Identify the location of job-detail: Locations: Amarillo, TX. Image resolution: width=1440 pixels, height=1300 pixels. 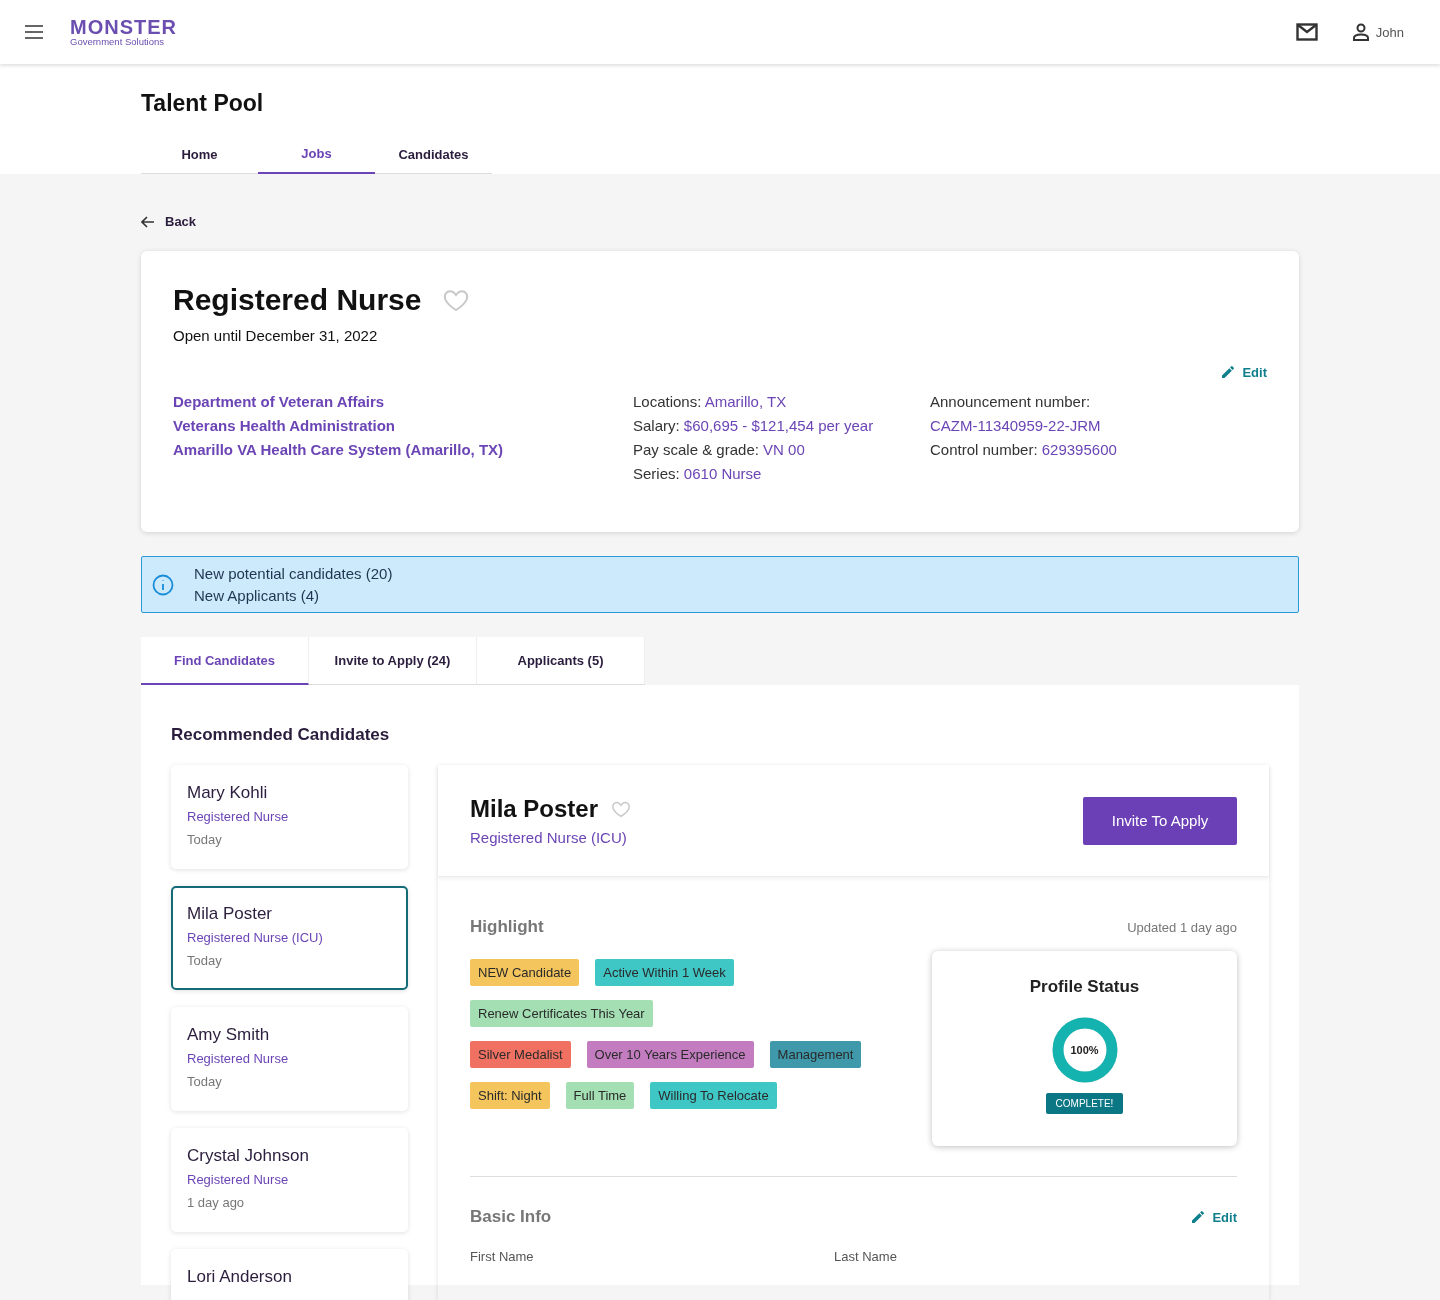
(710, 401).